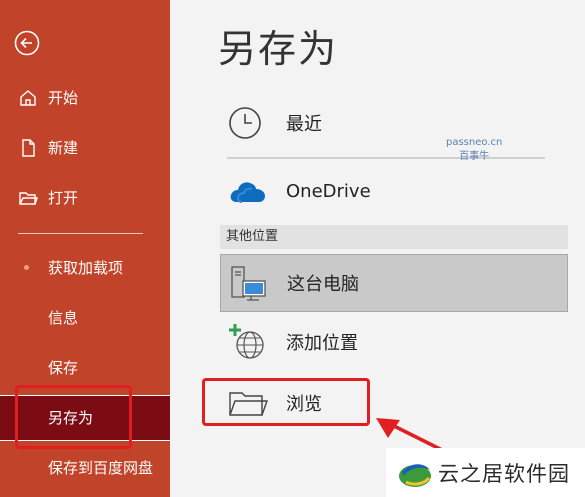 This screenshot has width=585, height=497. Describe the element at coordinates (304, 124) in the screenshot. I see `location-label: 最近` at that location.